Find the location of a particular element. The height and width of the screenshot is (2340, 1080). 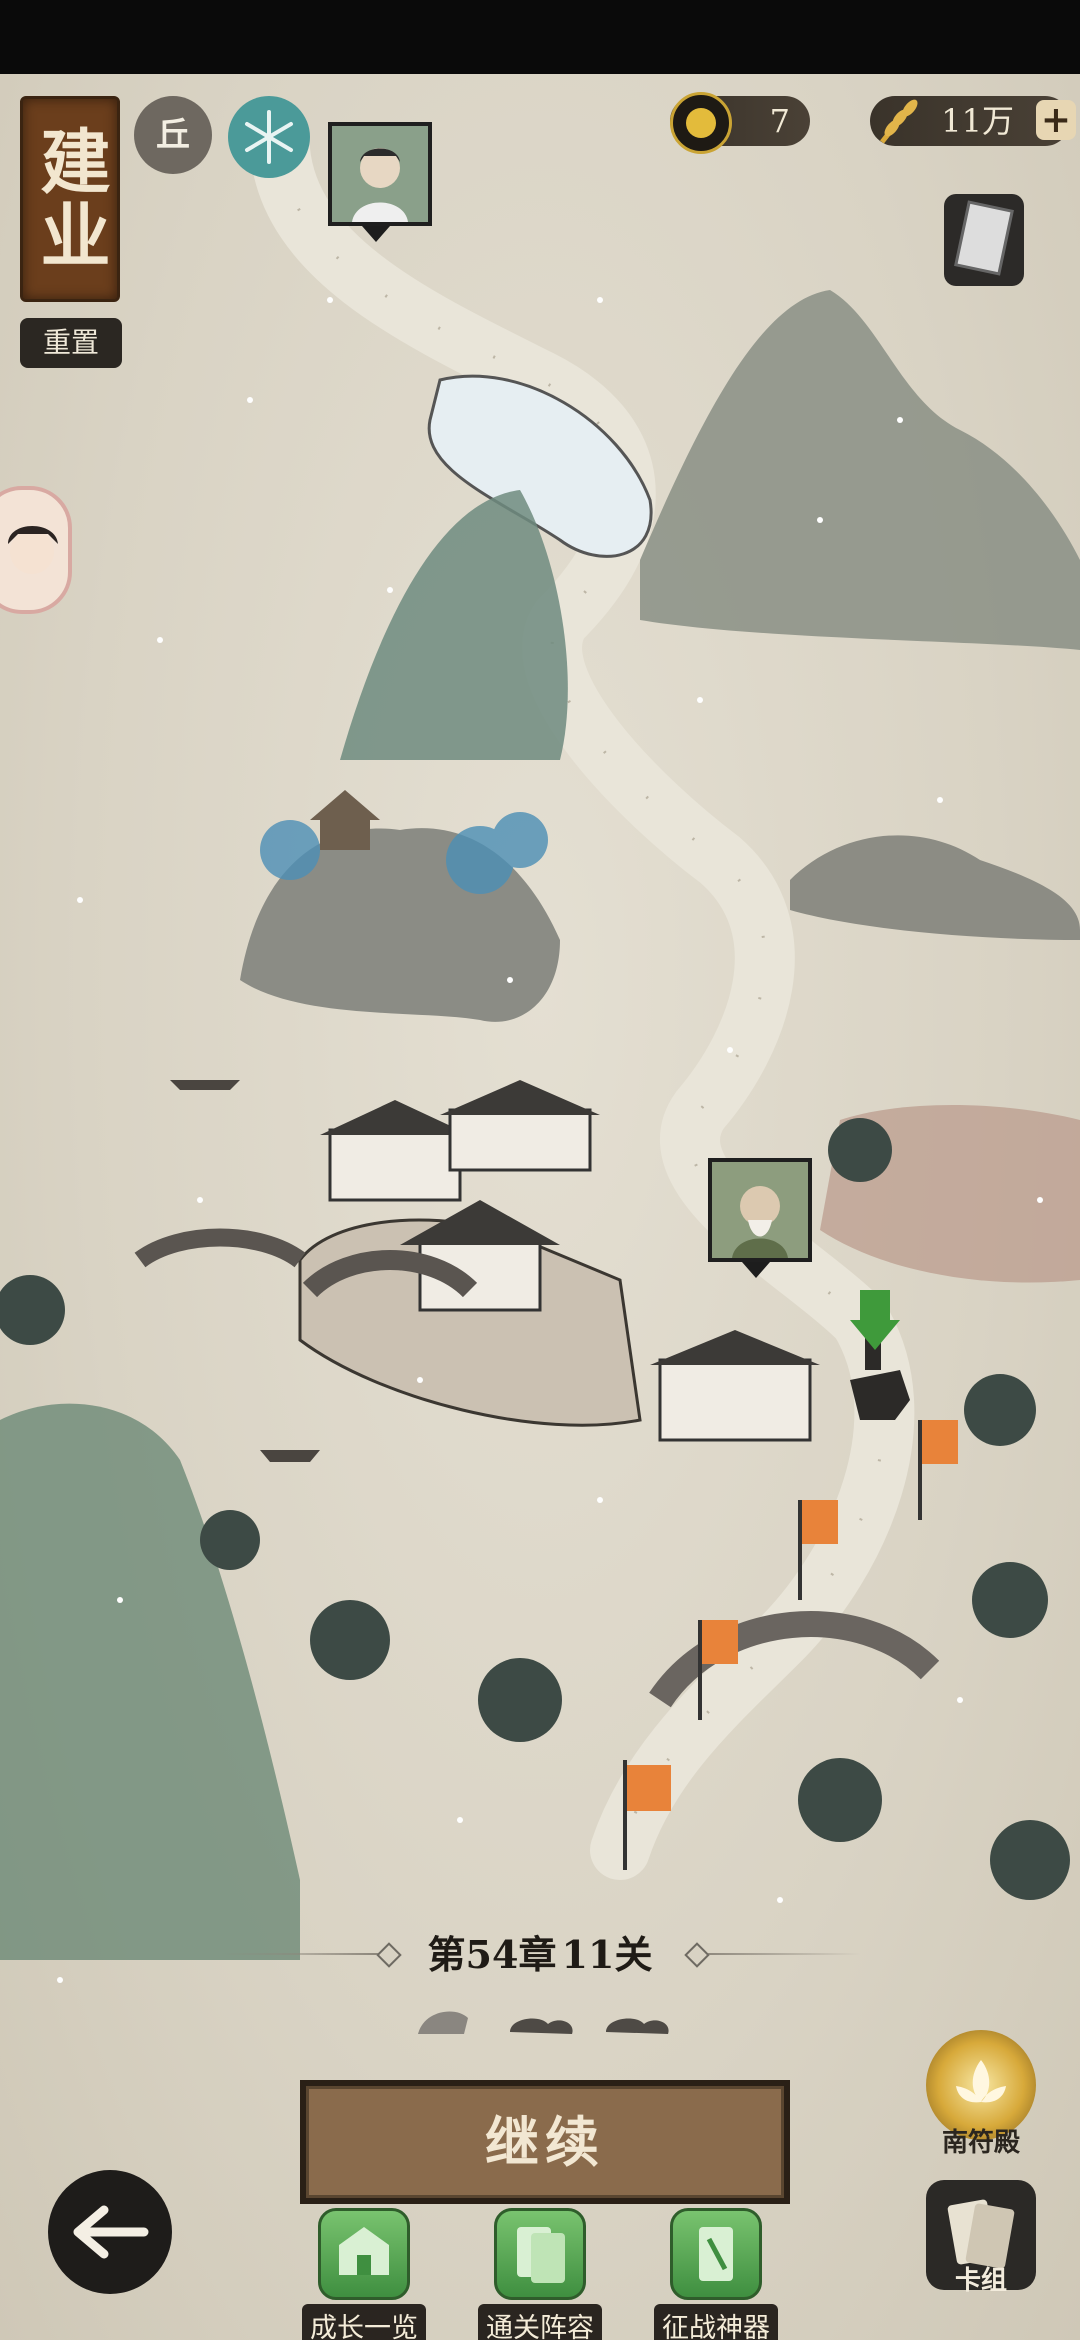

npc-portrait is located at coordinates (760, 1210).